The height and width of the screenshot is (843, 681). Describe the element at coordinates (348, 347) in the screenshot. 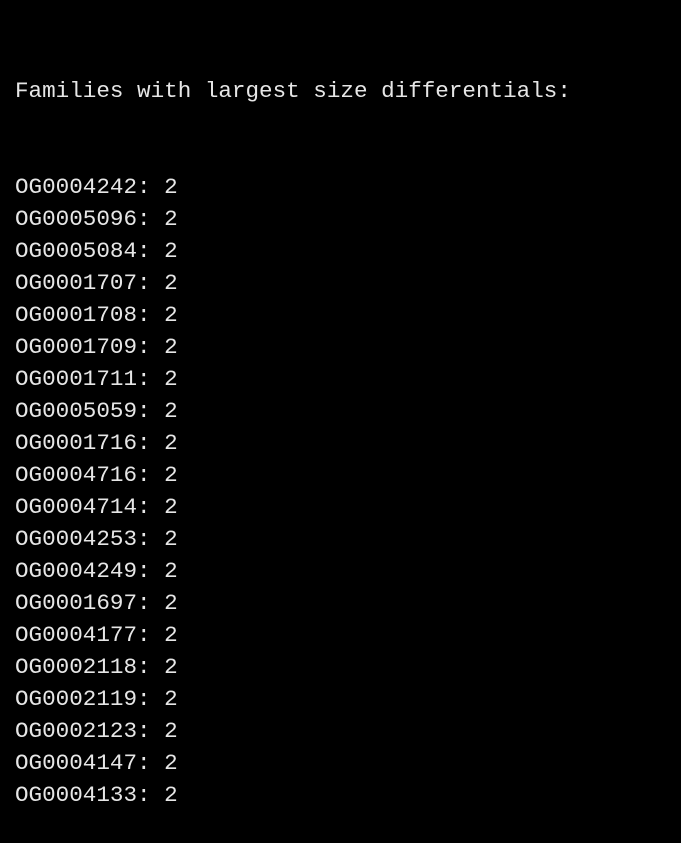

I see `family-entry: OG0001709: 2` at that location.